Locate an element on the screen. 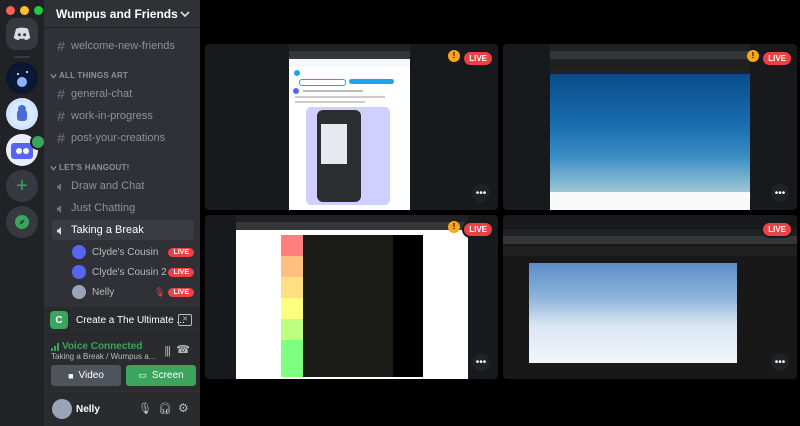  add-server-icon: + is located at coordinates (22, 186).